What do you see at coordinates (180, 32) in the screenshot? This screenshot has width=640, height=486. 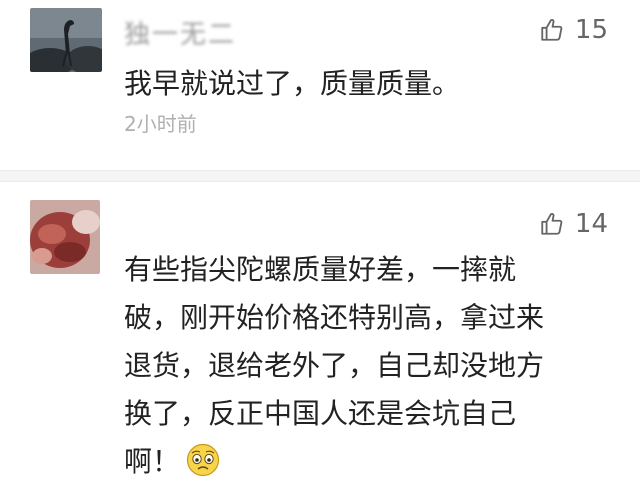 I see `username: 独一无二` at bounding box center [180, 32].